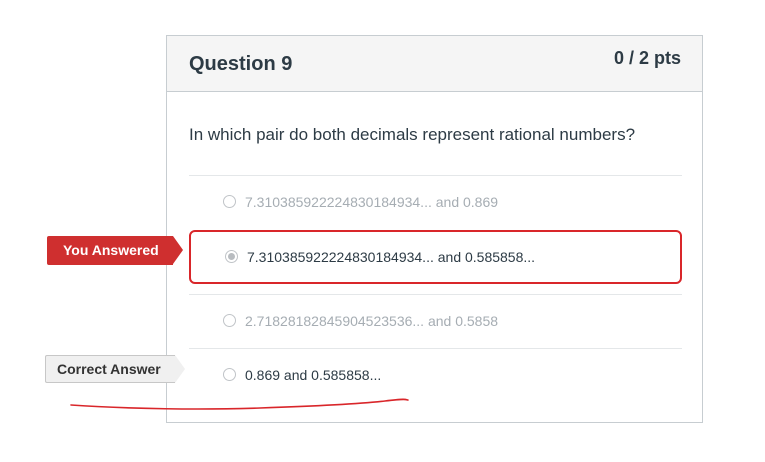 The width and height of the screenshot is (765, 462). Describe the element at coordinates (434, 64) in the screenshot. I see `question-header: Question 9 0 / 2 pts` at that location.